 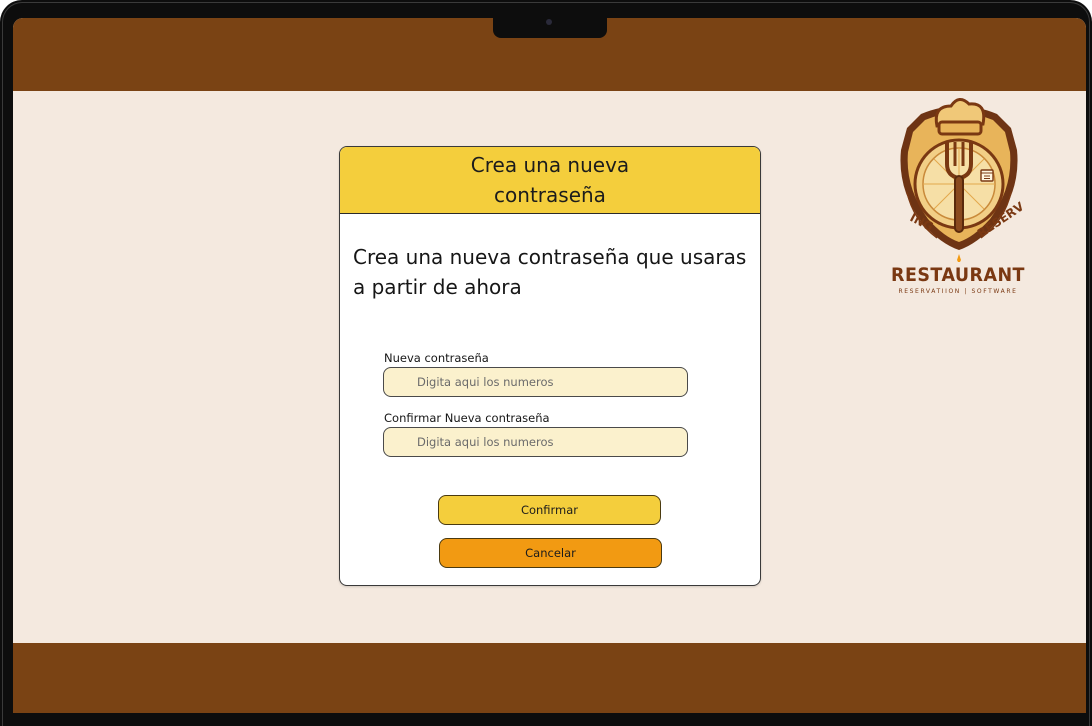 I want to click on confirm-password-label: Confirmar Nueva contraseña, so click(x=467, y=418).